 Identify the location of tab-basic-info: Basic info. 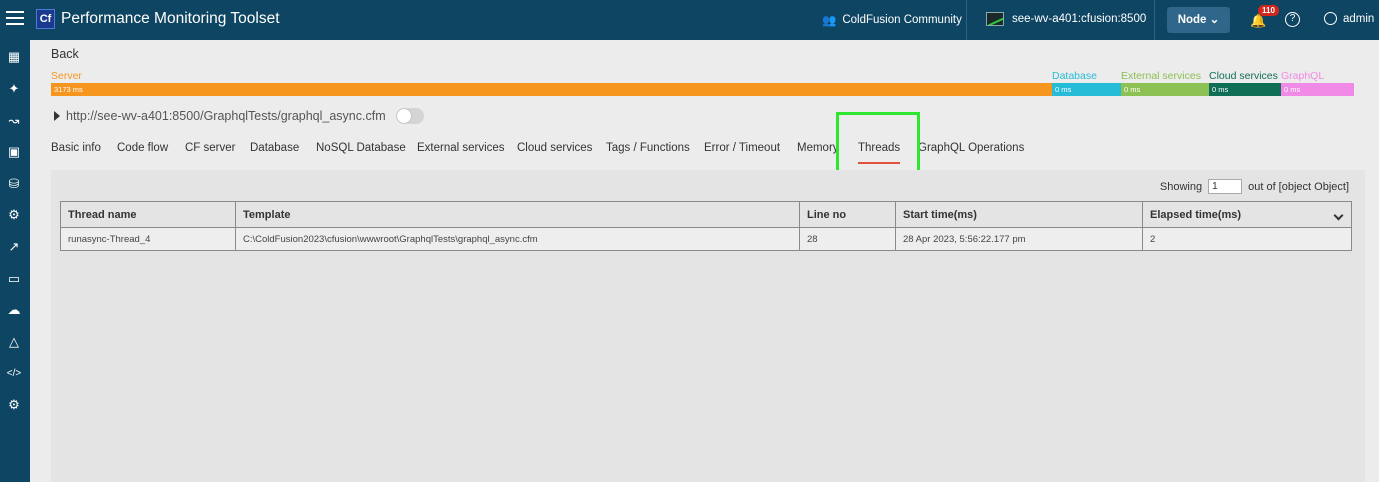
(76, 148).